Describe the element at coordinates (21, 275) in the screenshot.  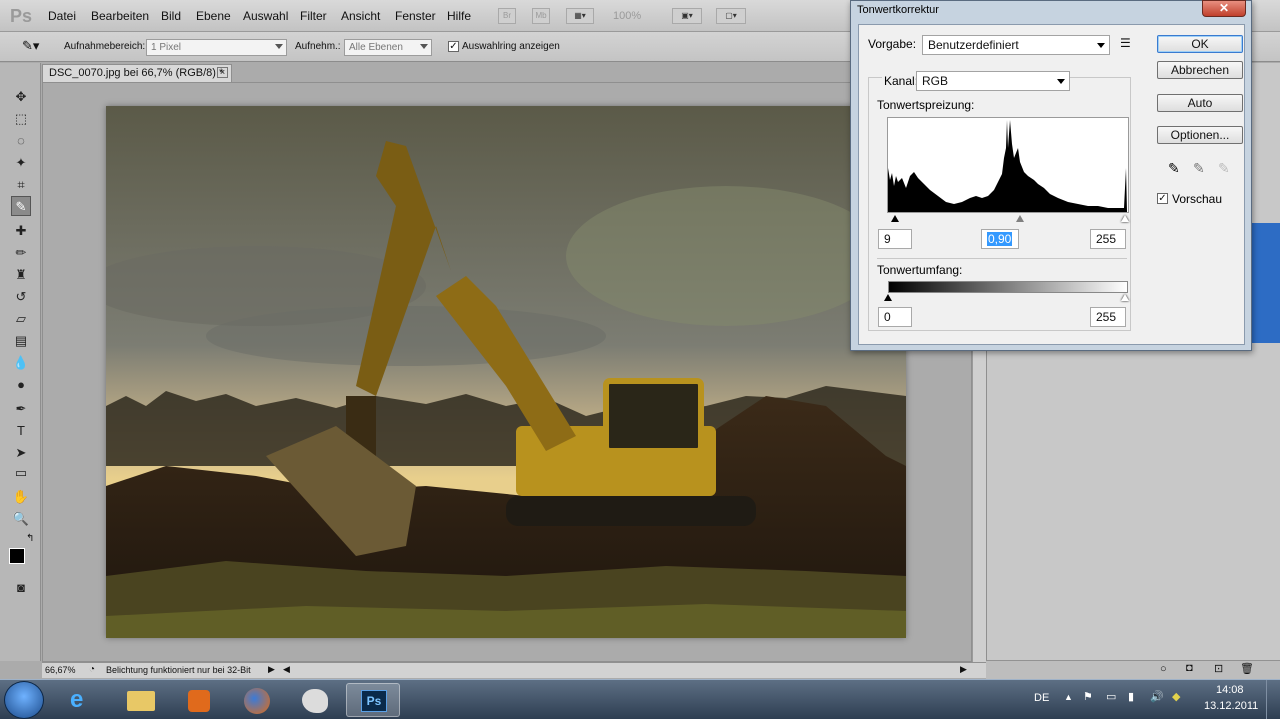
I see `clone-stamp-tool-icon: ♜` at that location.